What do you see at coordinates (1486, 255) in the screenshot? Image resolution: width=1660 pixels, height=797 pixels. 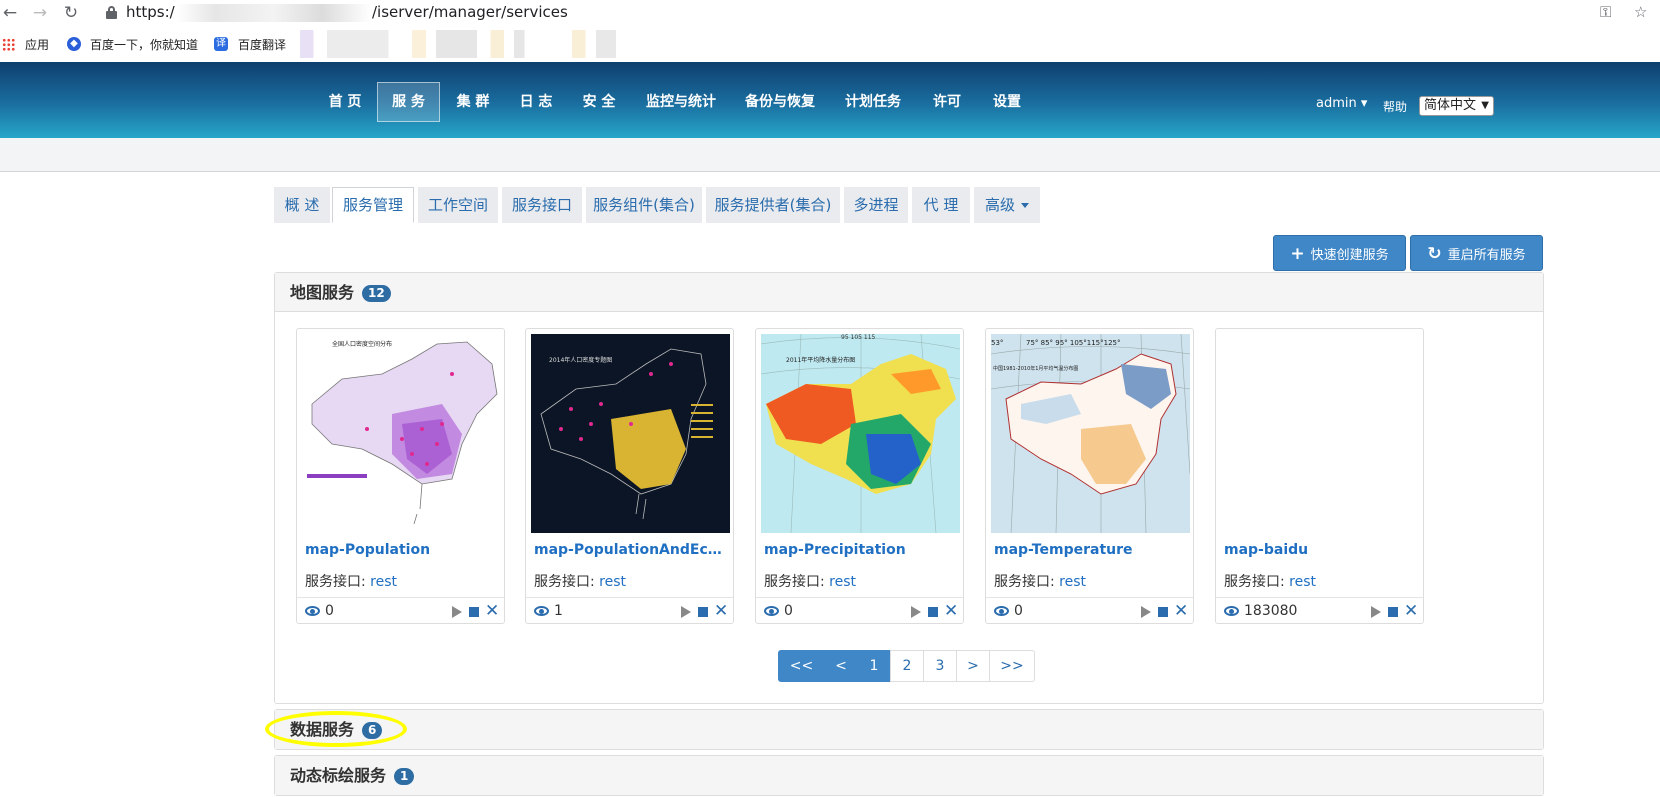 I see `restart-all-label: 重启所有服务` at bounding box center [1486, 255].